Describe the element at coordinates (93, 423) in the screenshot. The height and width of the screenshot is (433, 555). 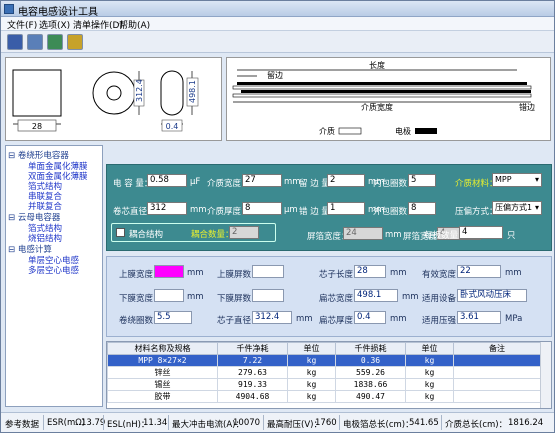
I see `esr-value: 13.79` at that location.